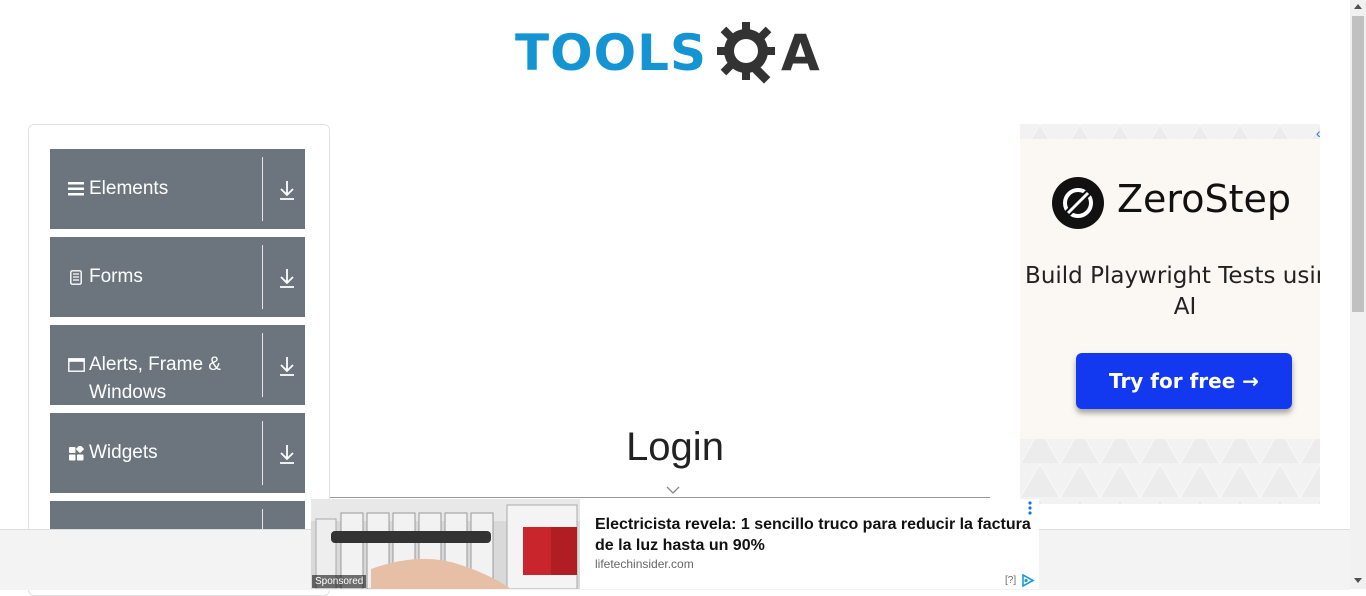 Image resolution: width=1366 pixels, height=596 pixels. What do you see at coordinates (611, 53) in the screenshot?
I see `logo-text-tools: TOOLS` at bounding box center [611, 53].